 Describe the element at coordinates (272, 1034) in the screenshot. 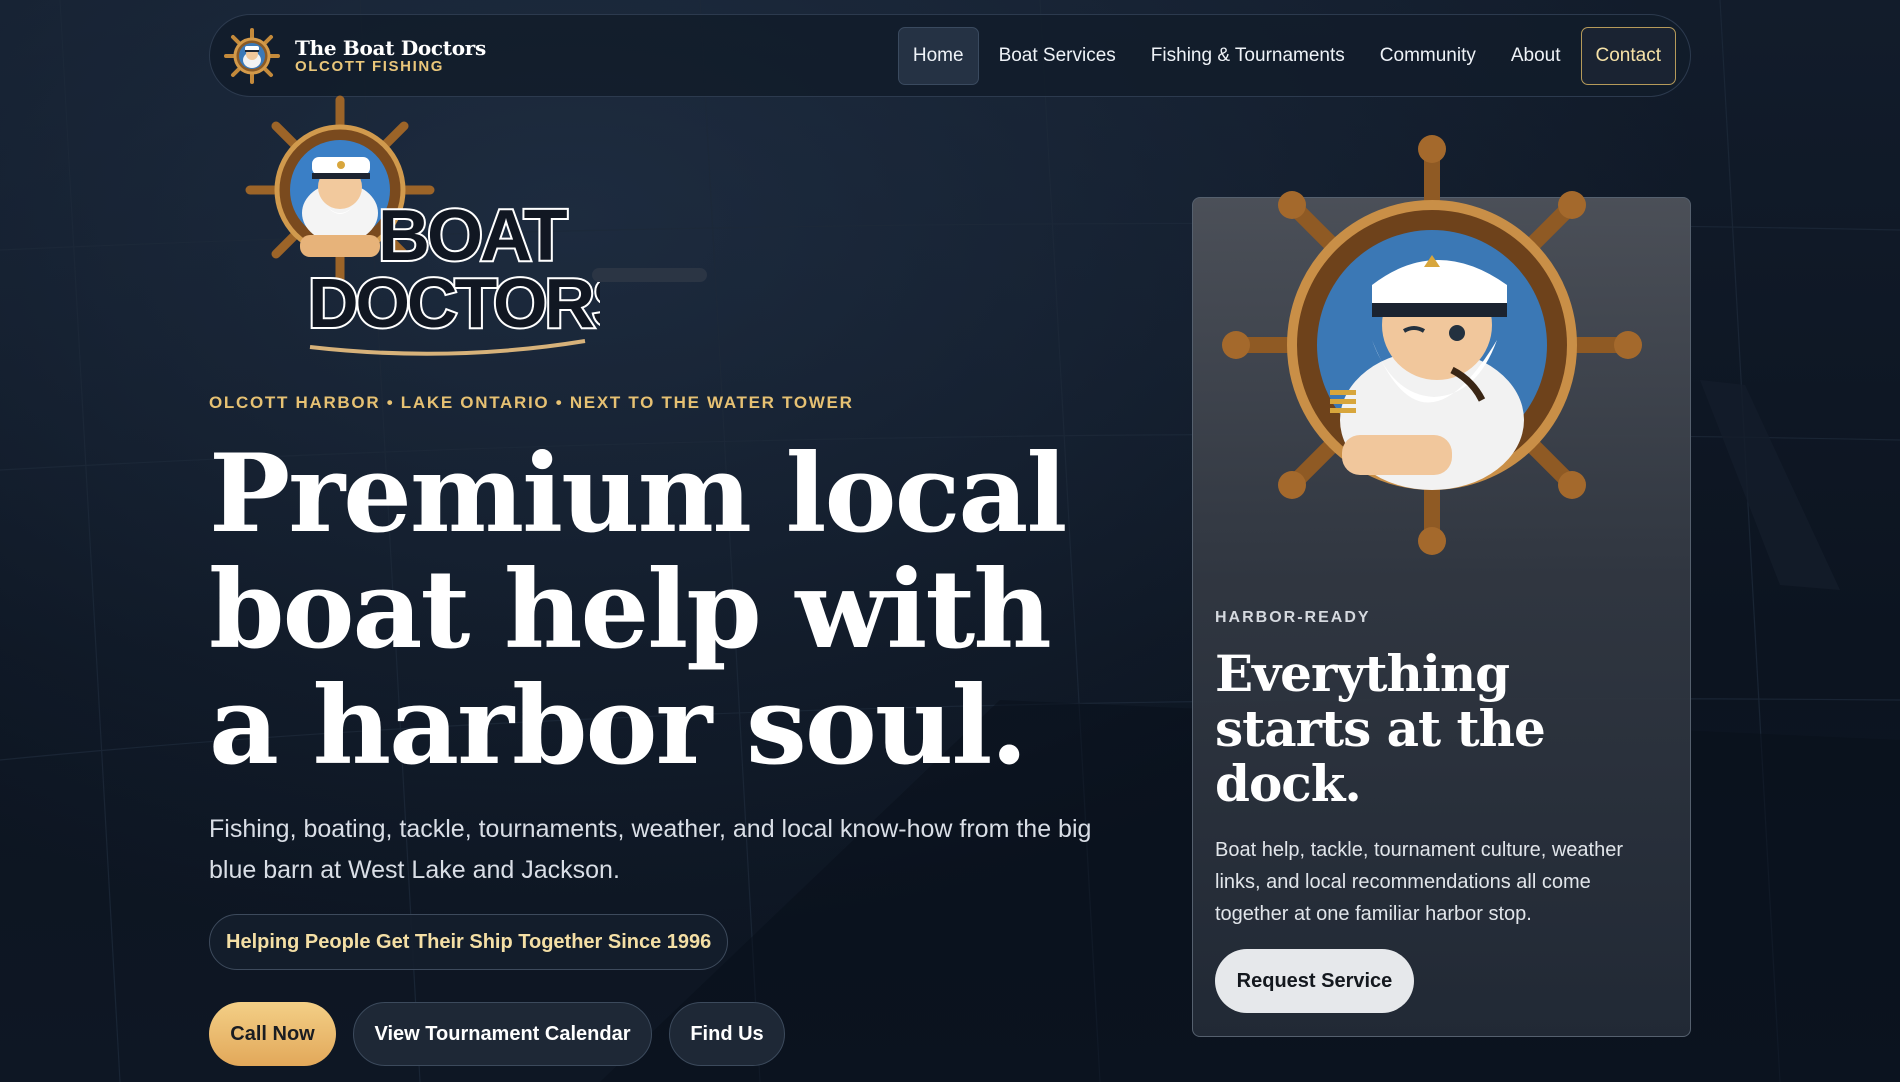

I see `call-now-button: Call Now` at that location.